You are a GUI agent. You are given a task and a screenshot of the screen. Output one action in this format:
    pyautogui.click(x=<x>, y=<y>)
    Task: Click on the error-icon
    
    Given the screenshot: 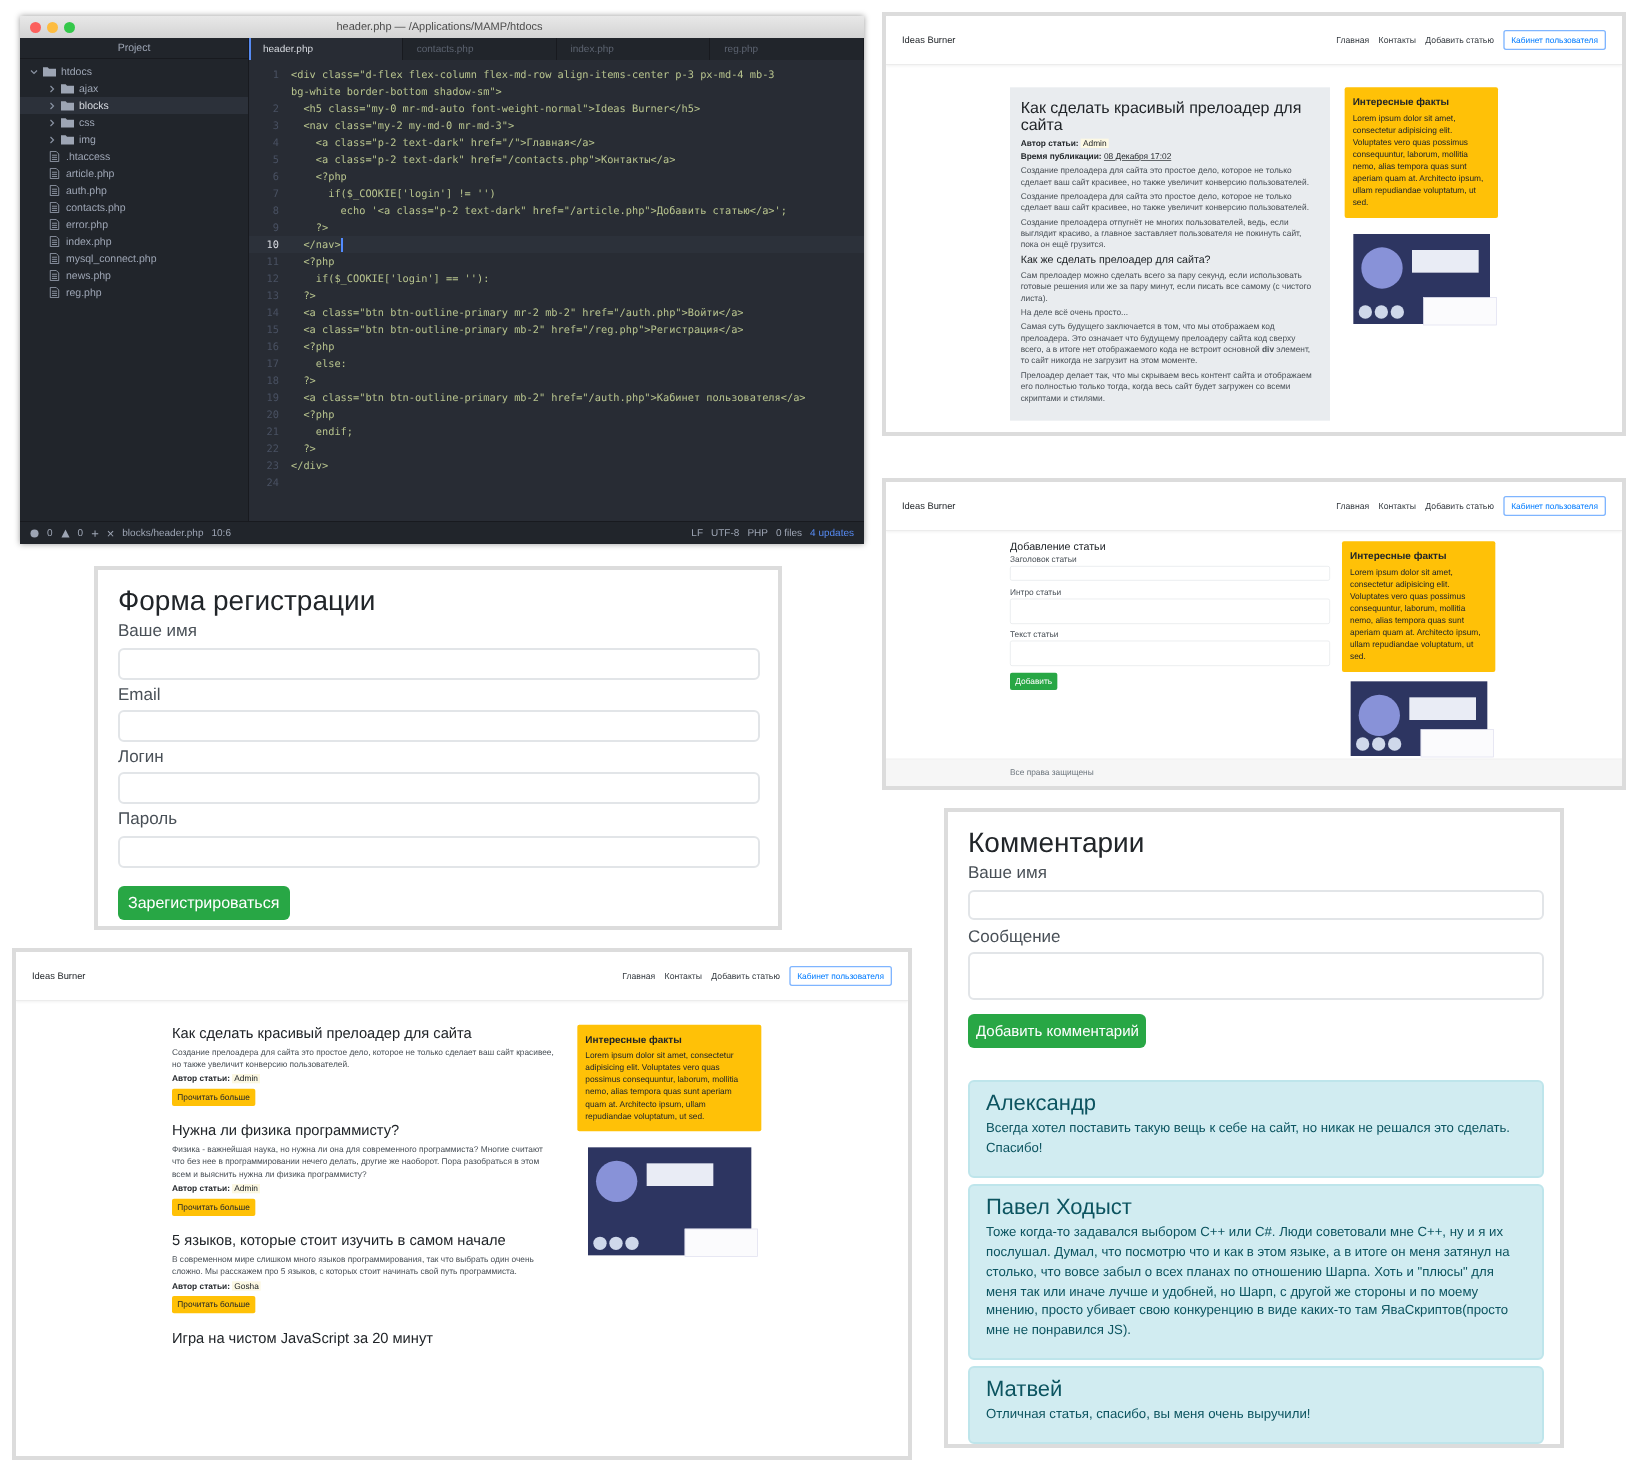 What is the action you would take?
    pyautogui.click(x=34, y=533)
    